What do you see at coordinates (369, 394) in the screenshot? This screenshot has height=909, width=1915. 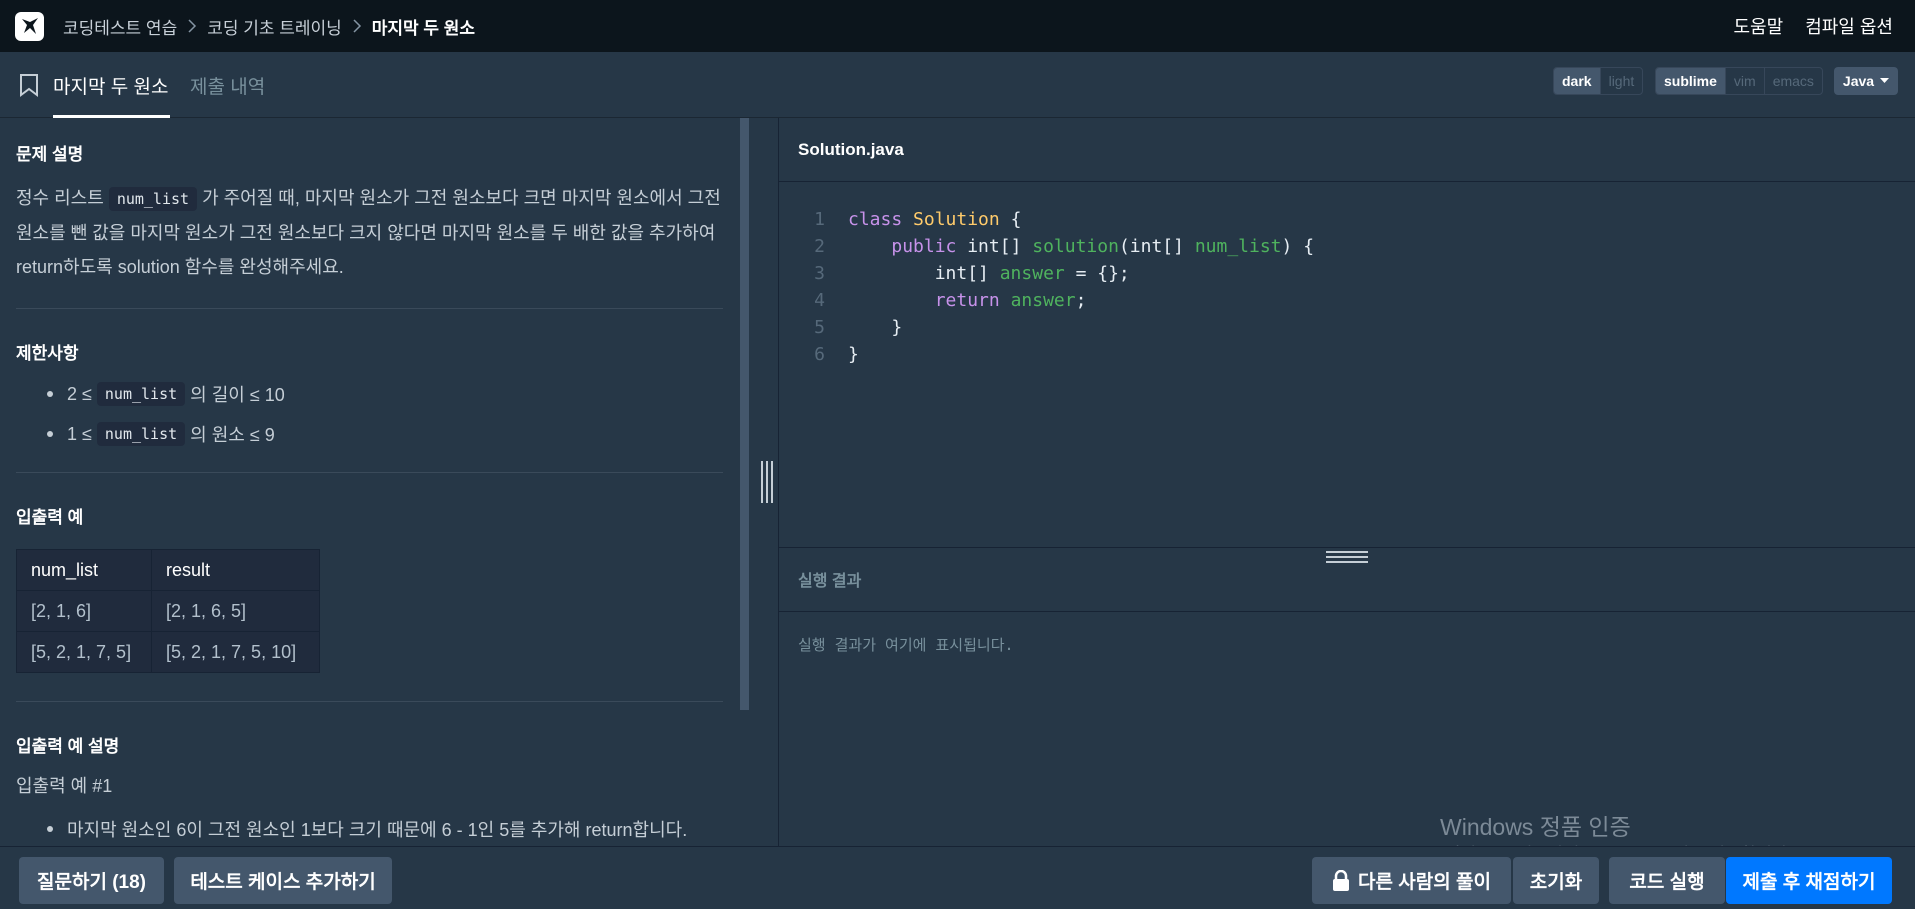 I see `list-item: 2 ≤ num_list 의 길이 ≤ 10` at bounding box center [369, 394].